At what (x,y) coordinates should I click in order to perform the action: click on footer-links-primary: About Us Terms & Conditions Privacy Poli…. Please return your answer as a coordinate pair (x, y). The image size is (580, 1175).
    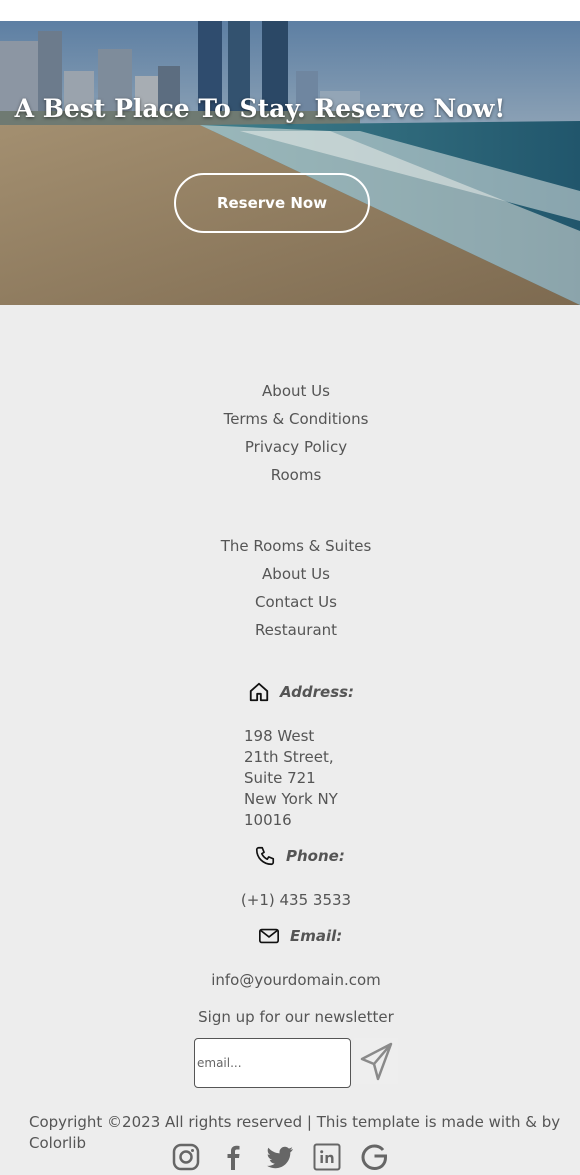
    Looking at the image, I should click on (290, 433).